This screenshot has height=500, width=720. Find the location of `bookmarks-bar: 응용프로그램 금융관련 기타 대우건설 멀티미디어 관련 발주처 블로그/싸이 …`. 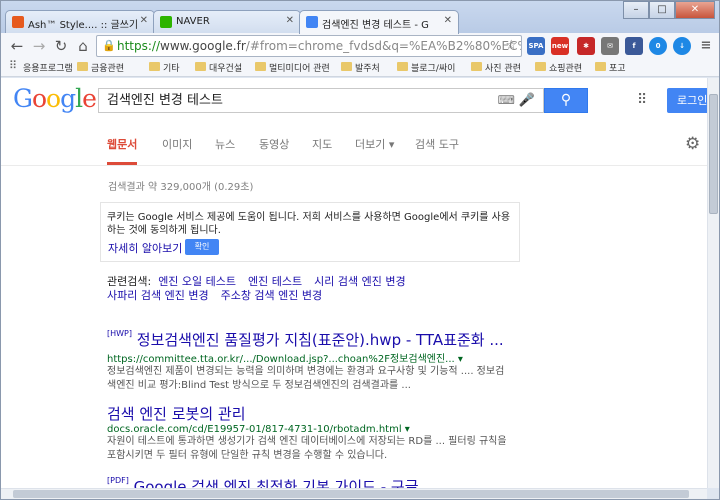

bookmarks-bar: 응용프로그램 금융관련 기타 대우건설 멀티미디어 관련 발주처 블로그/싸이 … is located at coordinates (360, 68).